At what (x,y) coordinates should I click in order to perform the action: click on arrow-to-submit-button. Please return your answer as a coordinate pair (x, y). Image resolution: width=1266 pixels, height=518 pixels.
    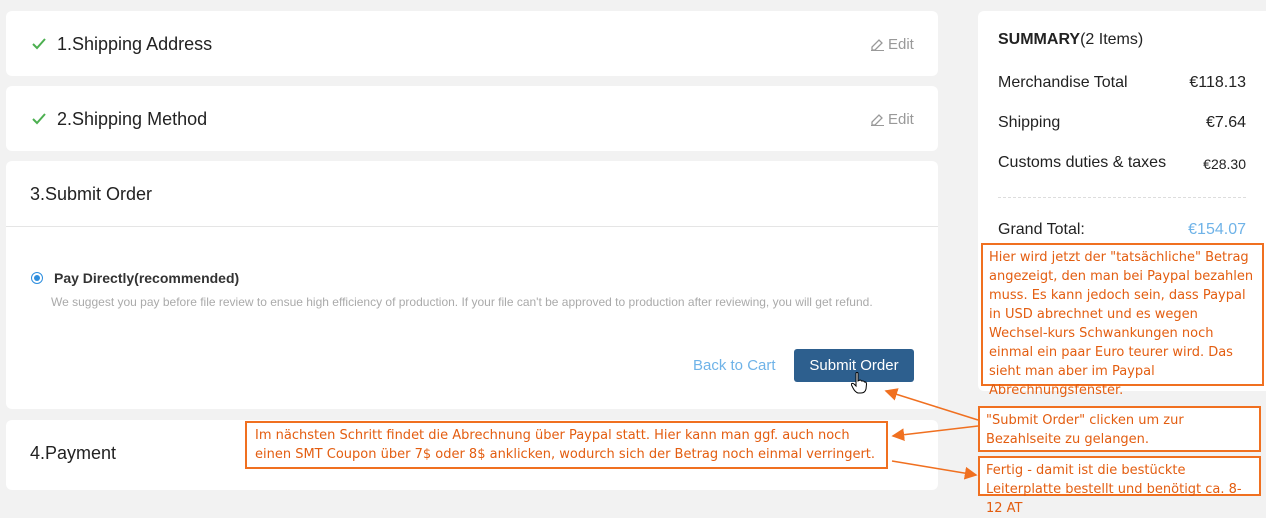
    Looking at the image, I should click on (931, 404).